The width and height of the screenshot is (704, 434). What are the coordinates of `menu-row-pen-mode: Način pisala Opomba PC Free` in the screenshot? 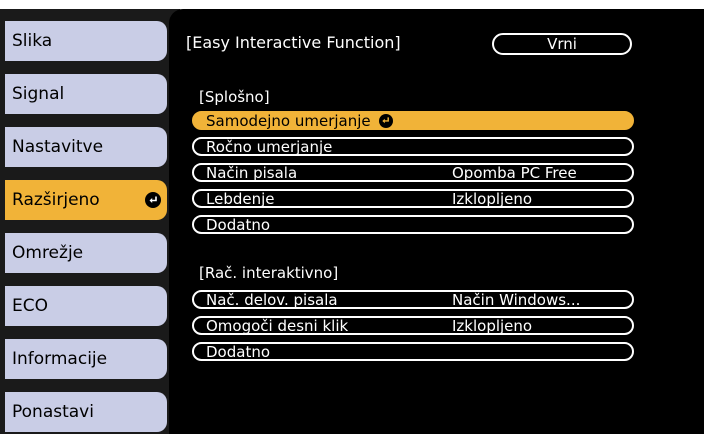 It's located at (413, 172).